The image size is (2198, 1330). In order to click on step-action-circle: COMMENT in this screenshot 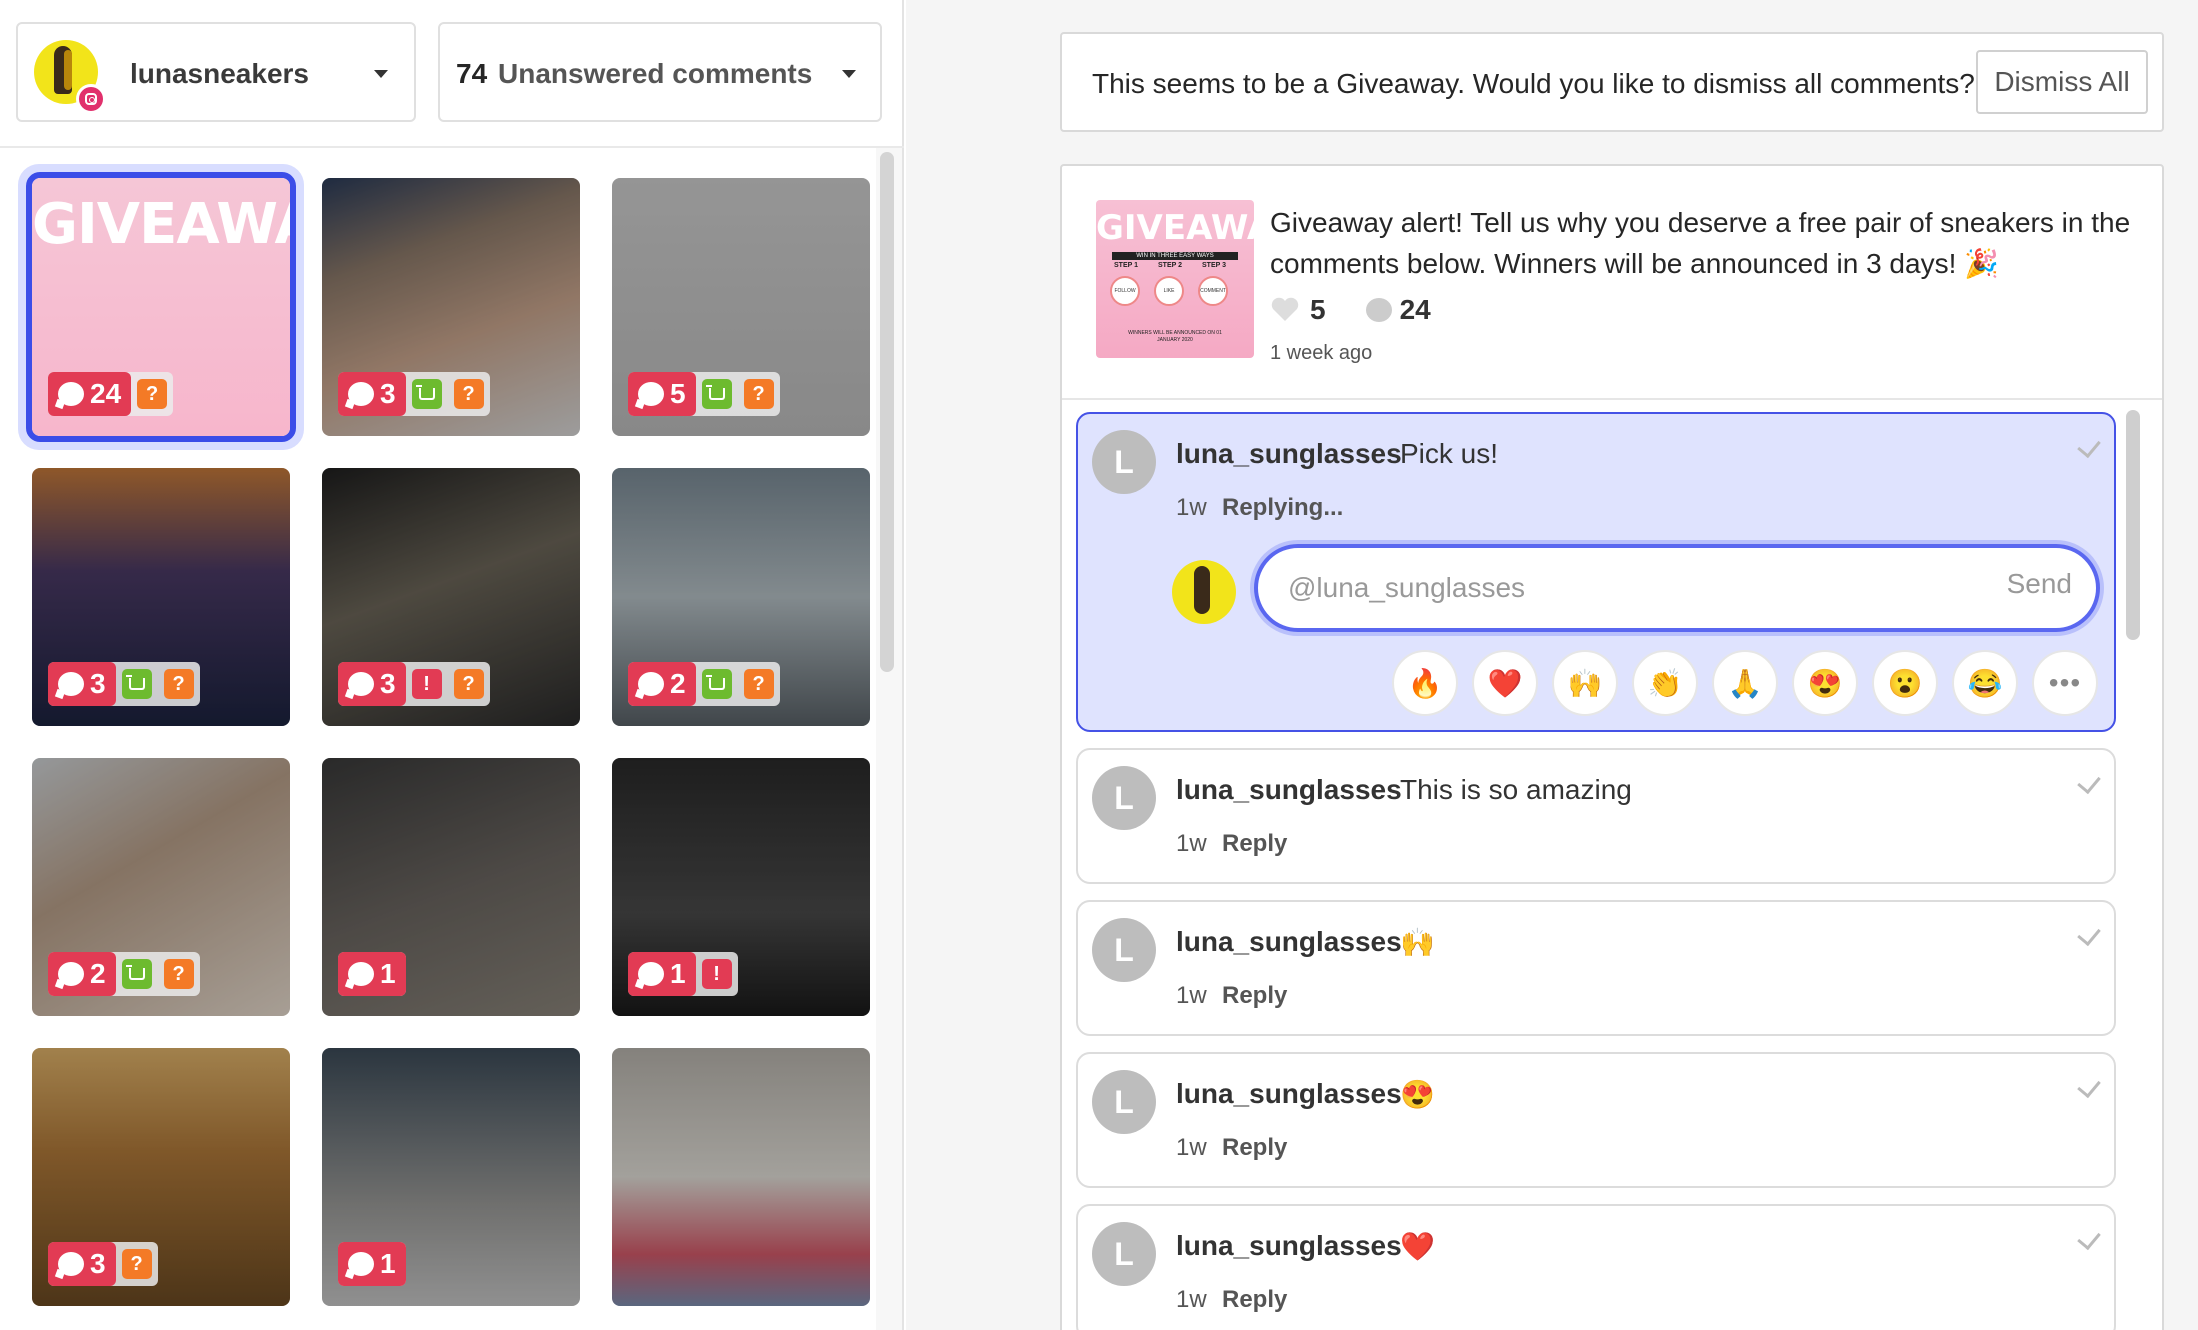, I will do `click(1213, 291)`.